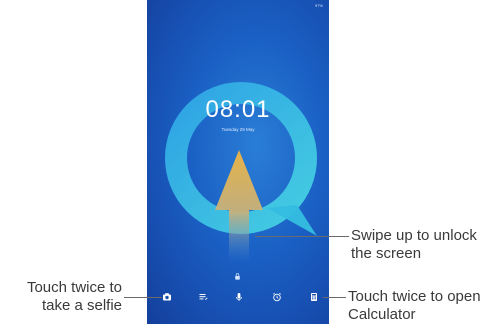  Describe the element at coordinates (386, 253) in the screenshot. I see `swipe-callout-line2: the screen` at that location.